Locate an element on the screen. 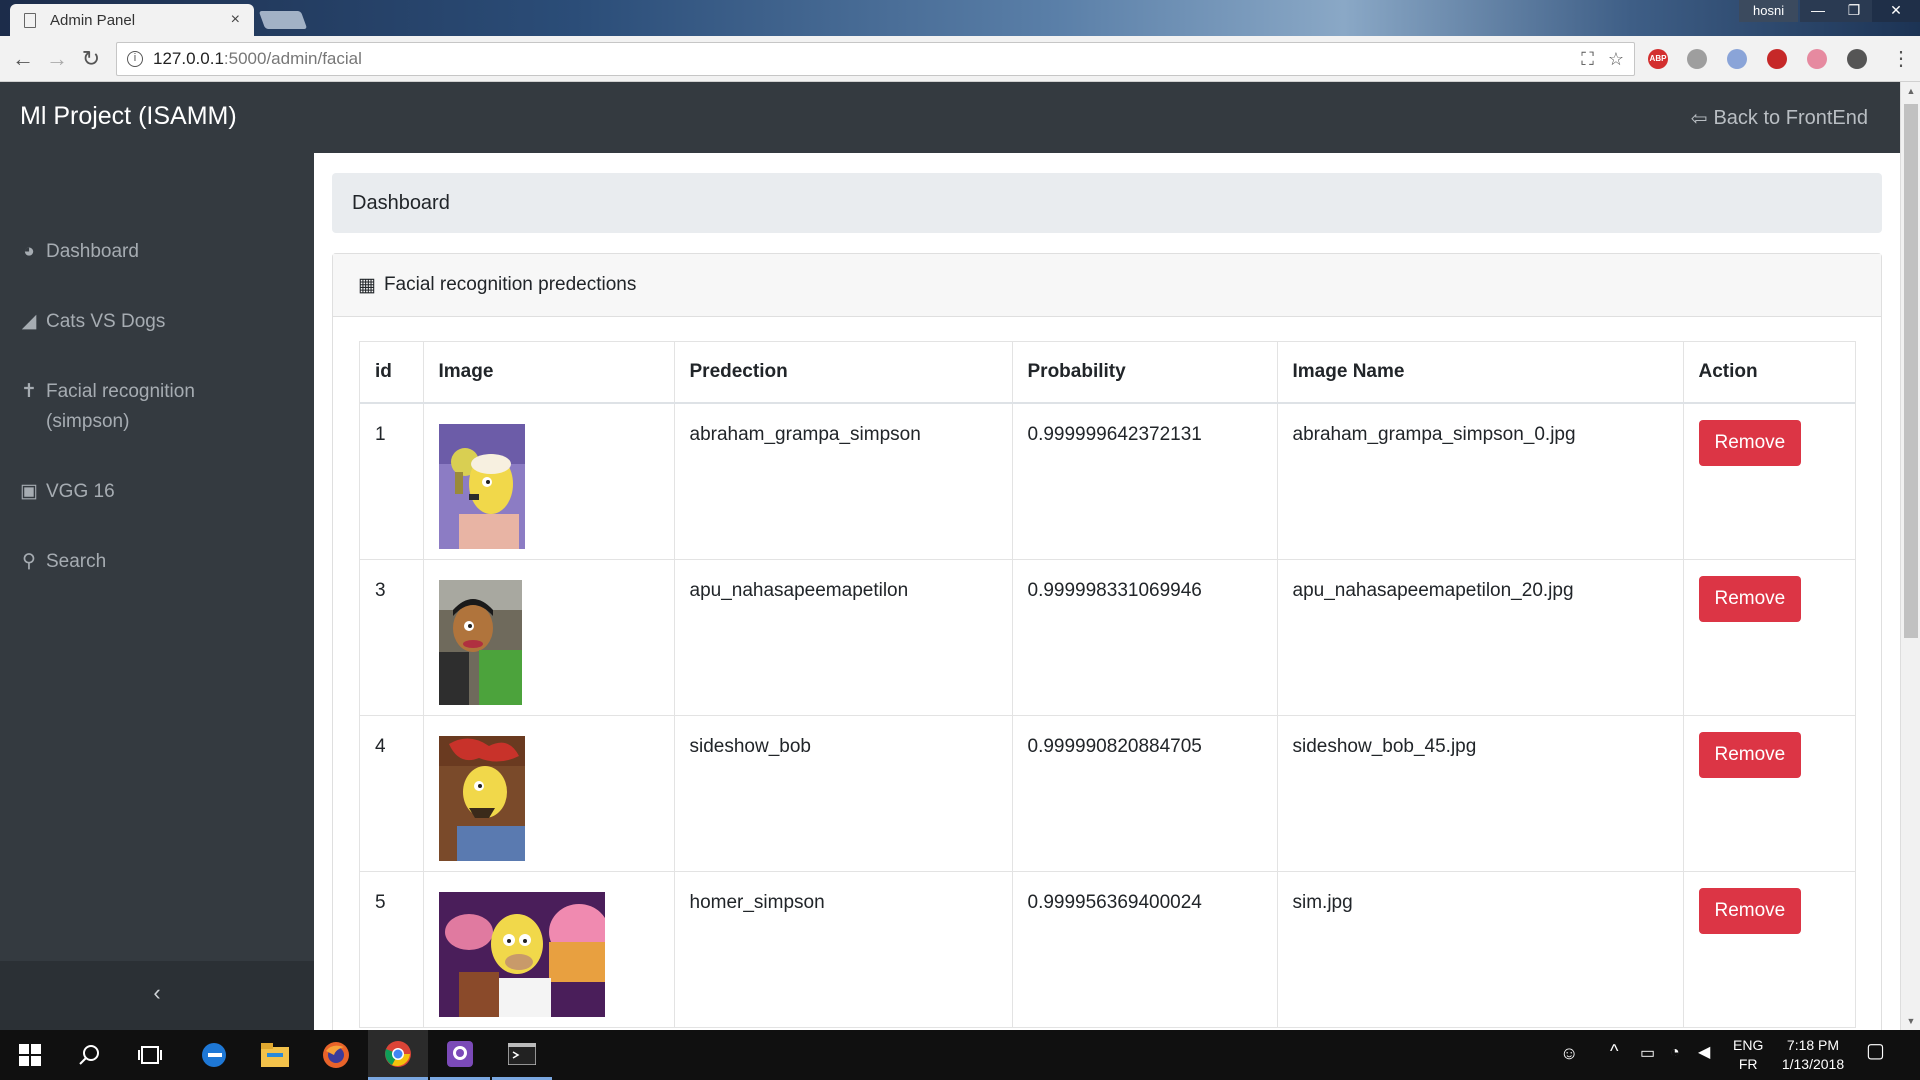  child-icon: ✝ is located at coordinates (29, 391).